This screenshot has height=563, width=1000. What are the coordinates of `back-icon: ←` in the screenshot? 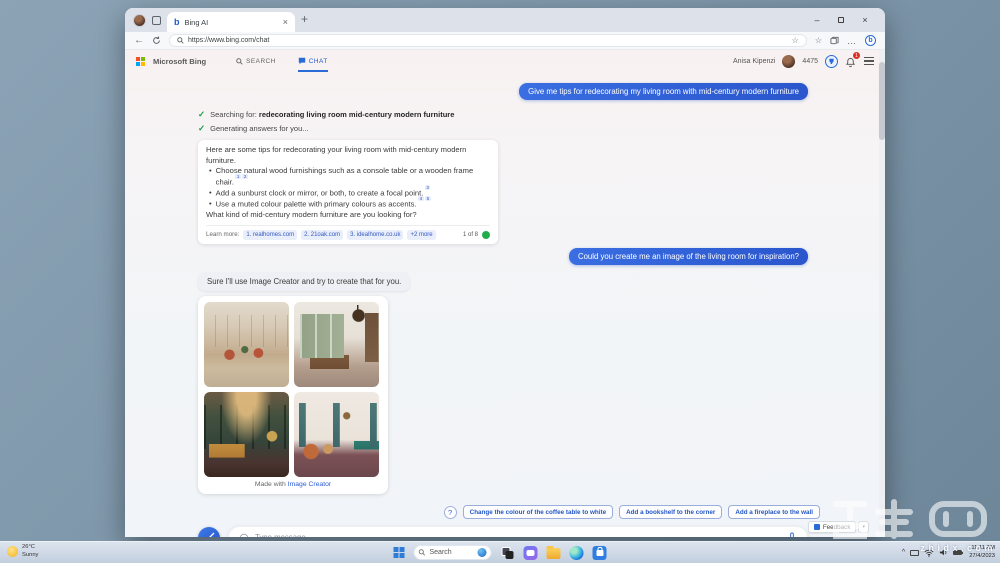 It's located at (139, 40).